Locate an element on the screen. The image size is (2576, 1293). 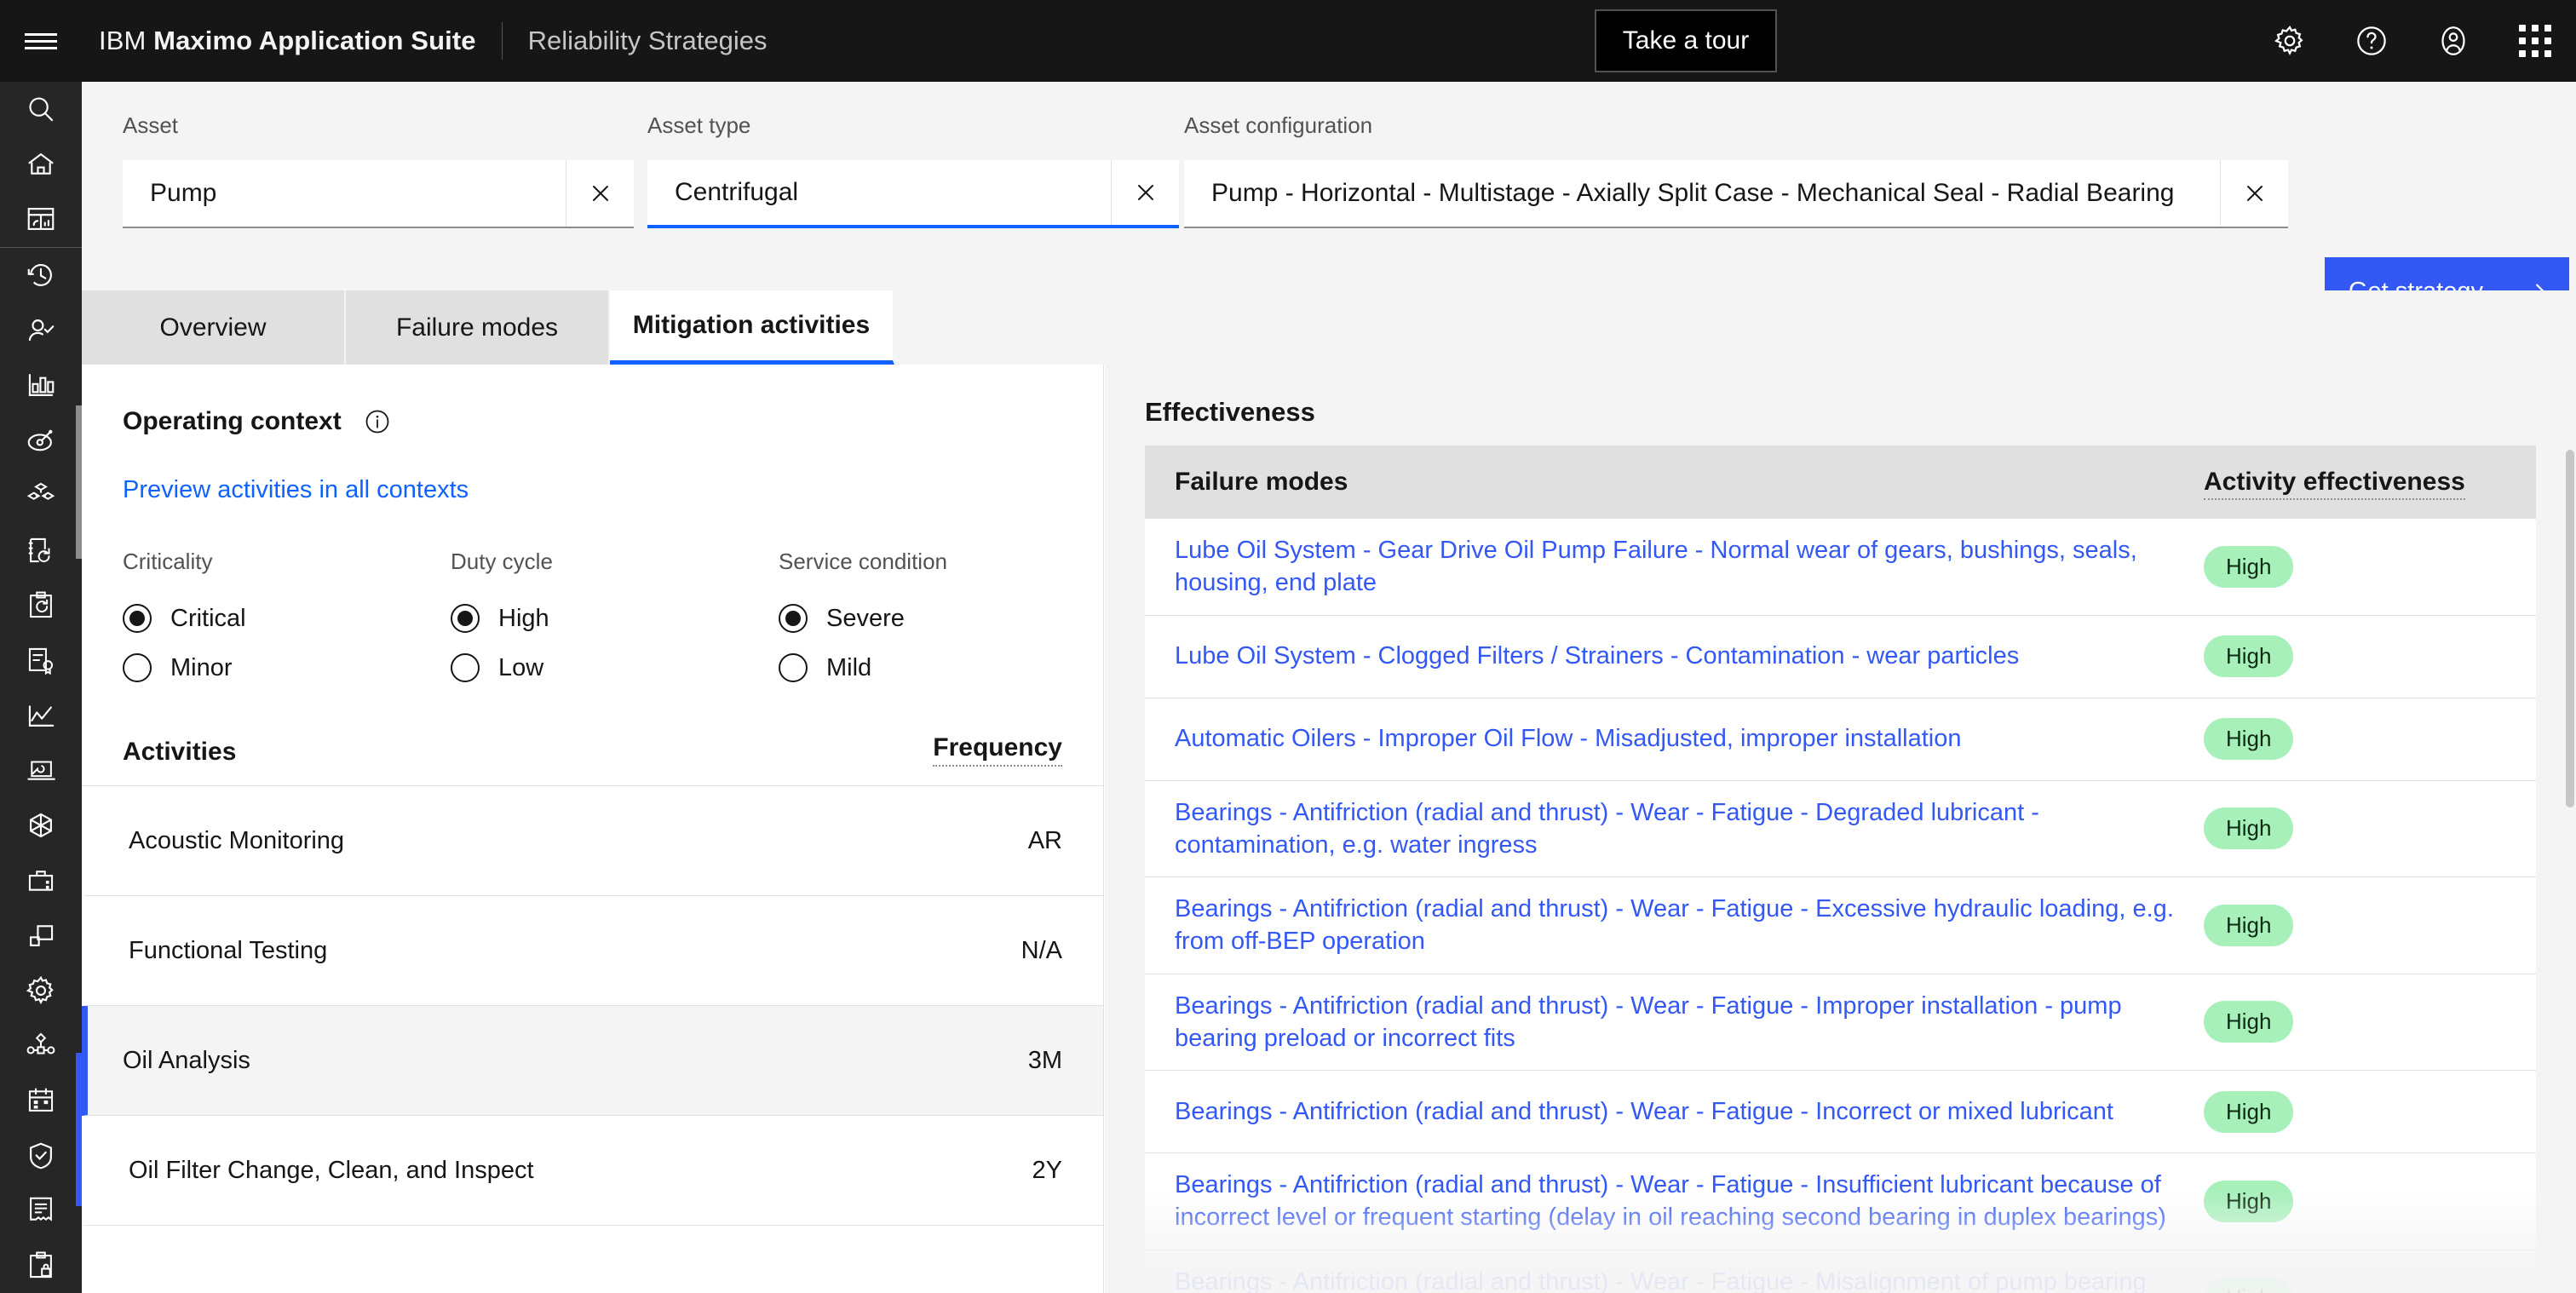
table-row-selected: Oil Analysis 3M is located at coordinates (592, 1061).